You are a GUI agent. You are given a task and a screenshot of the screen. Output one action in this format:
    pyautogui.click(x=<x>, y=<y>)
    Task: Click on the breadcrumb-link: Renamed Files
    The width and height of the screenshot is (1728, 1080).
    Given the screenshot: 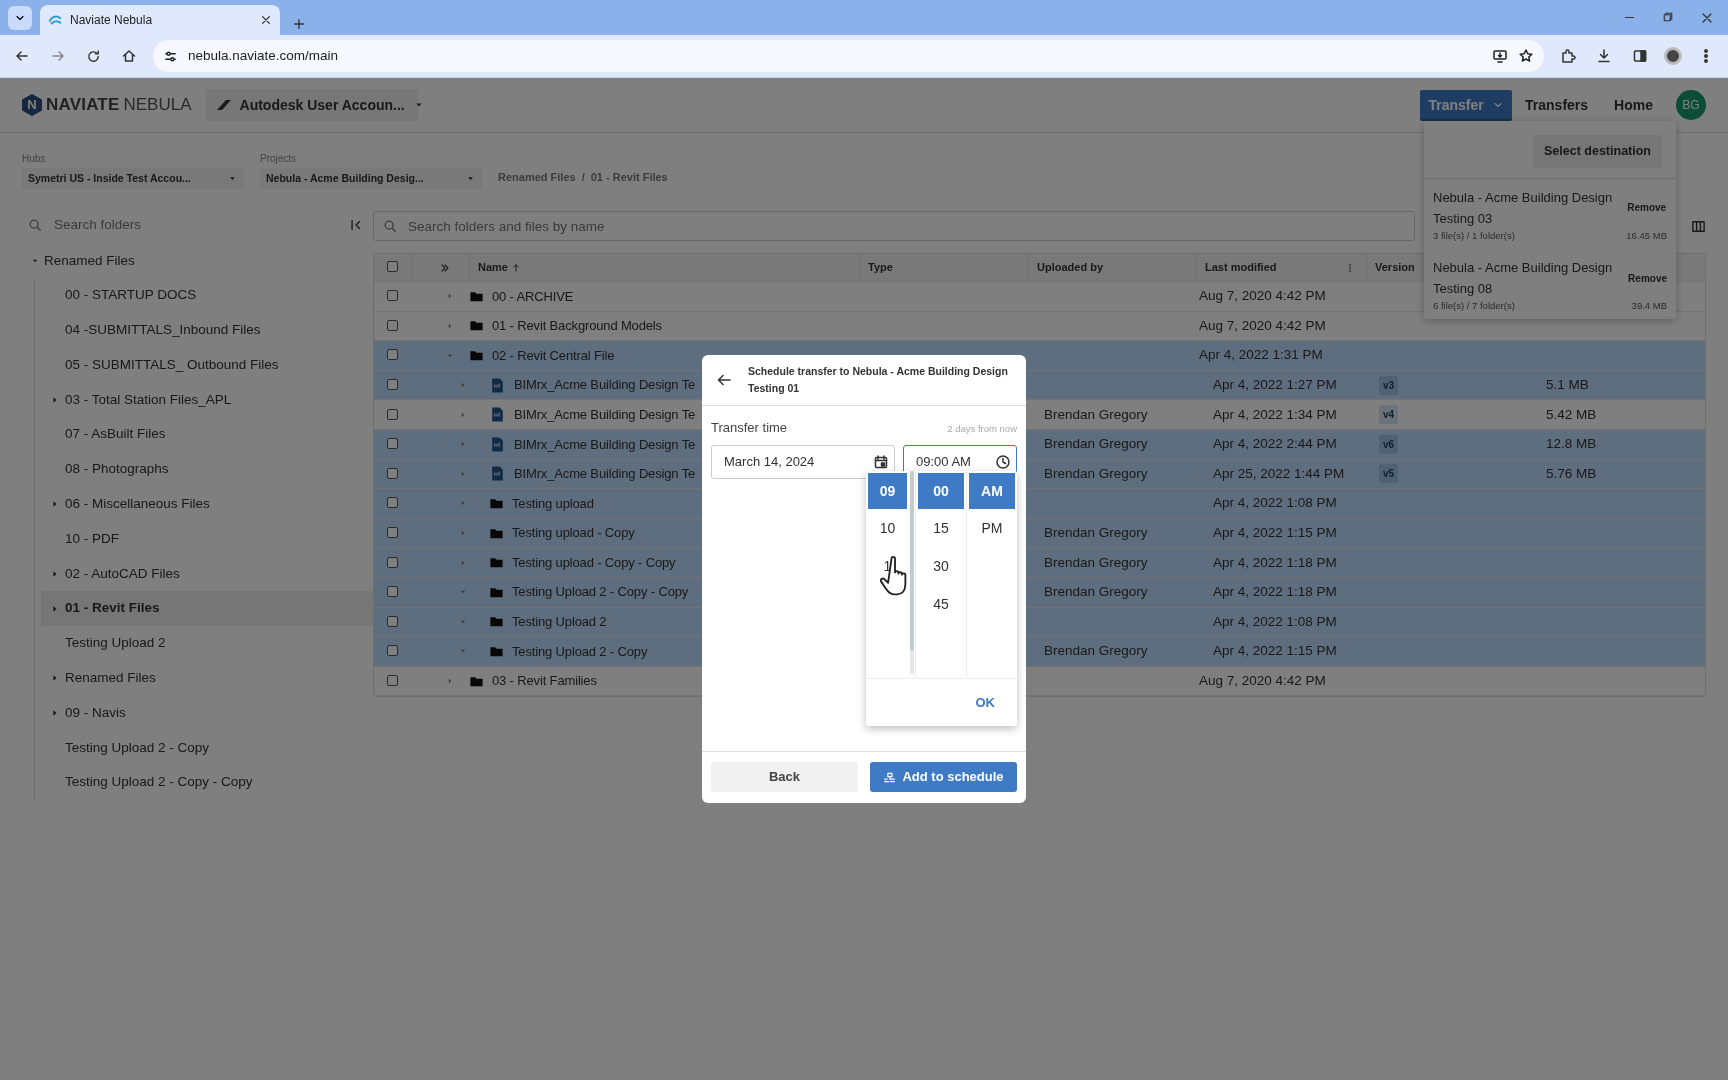 What is the action you would take?
    pyautogui.click(x=537, y=177)
    